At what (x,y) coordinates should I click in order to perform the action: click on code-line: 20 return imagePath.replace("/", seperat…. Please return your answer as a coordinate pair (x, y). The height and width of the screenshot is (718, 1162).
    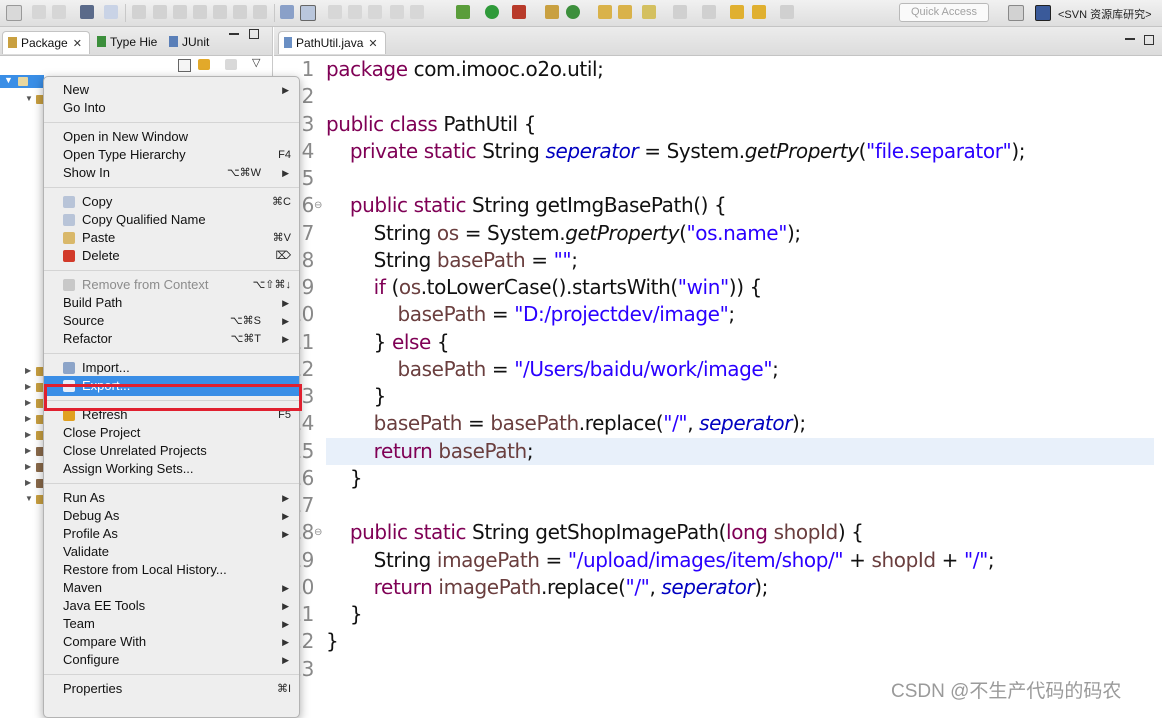
    Looking at the image, I should click on (718, 587).